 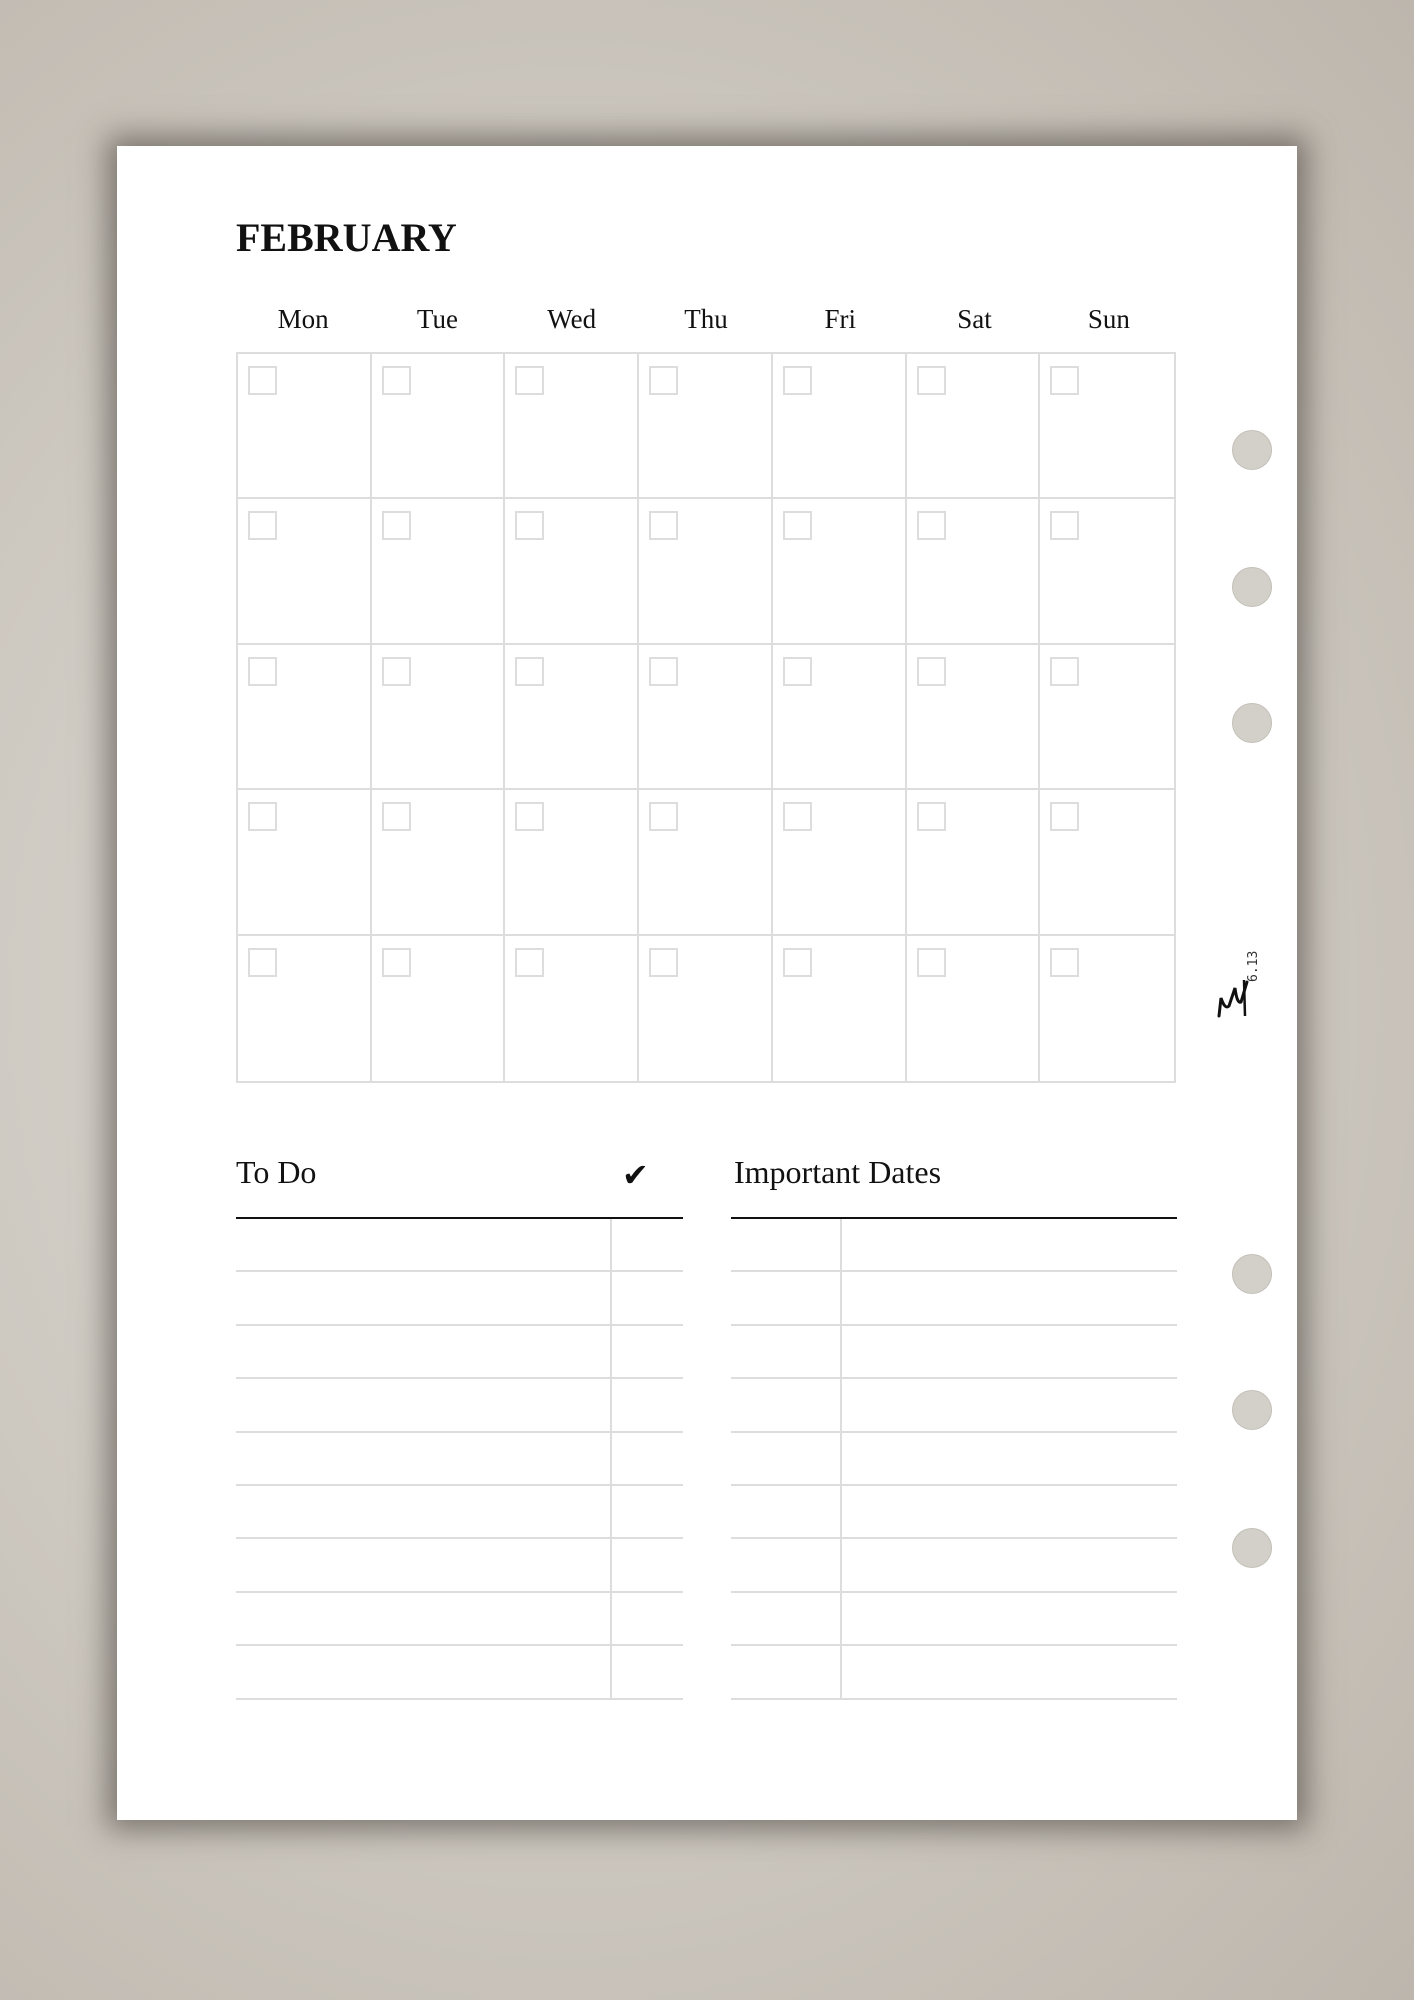 I want to click on weekday-label: Thu, so click(x=706, y=319).